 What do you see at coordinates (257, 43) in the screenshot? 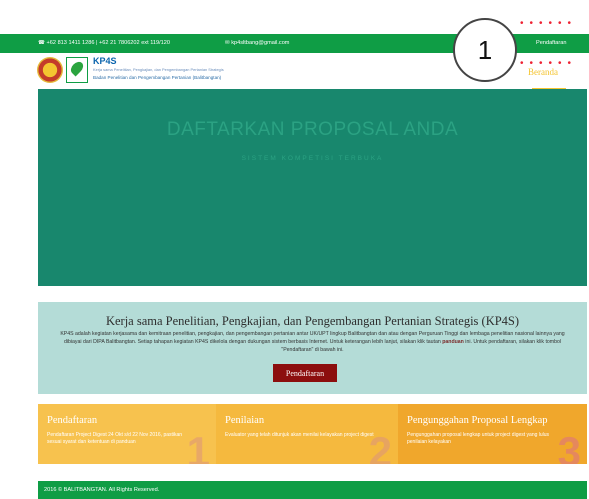
I see `email-link: ✉ kp4sltbang@gmail.com` at bounding box center [257, 43].